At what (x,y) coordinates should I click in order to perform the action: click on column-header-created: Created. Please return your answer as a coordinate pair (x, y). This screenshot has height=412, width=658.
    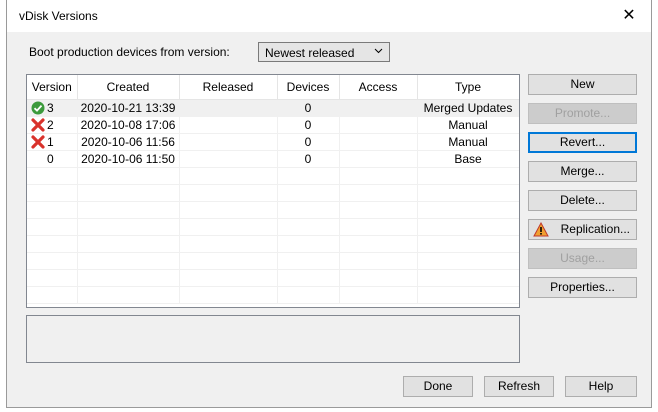
    Looking at the image, I should click on (128, 87).